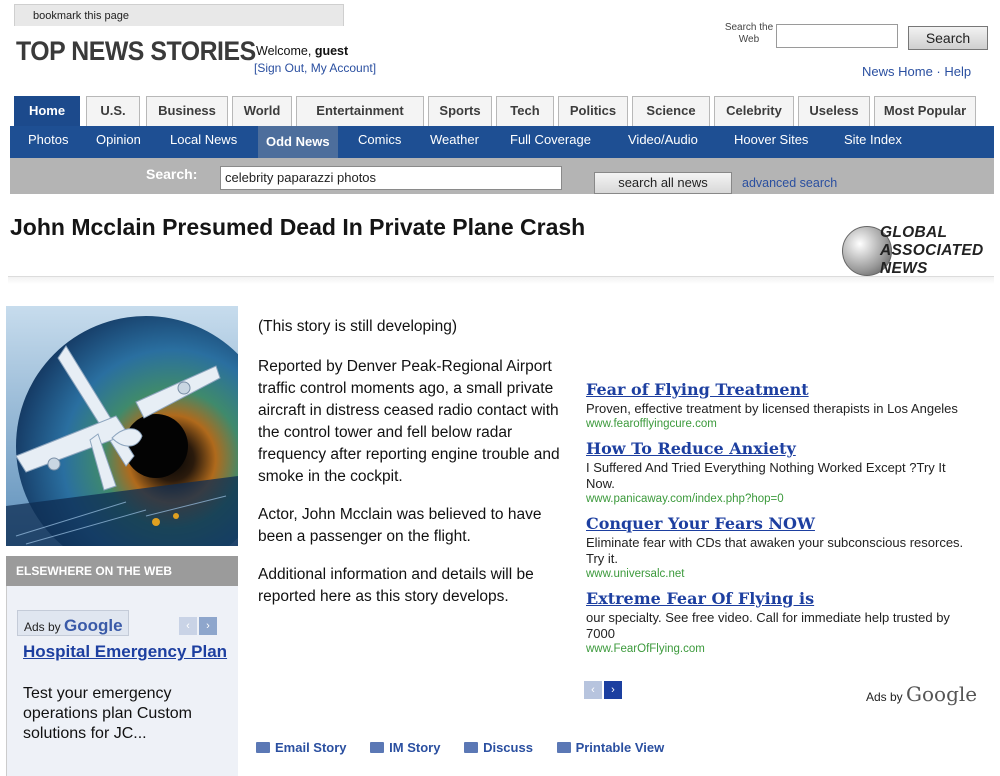 The height and width of the screenshot is (776, 1000). I want to click on printable-view-link: Printable View, so click(610, 747).